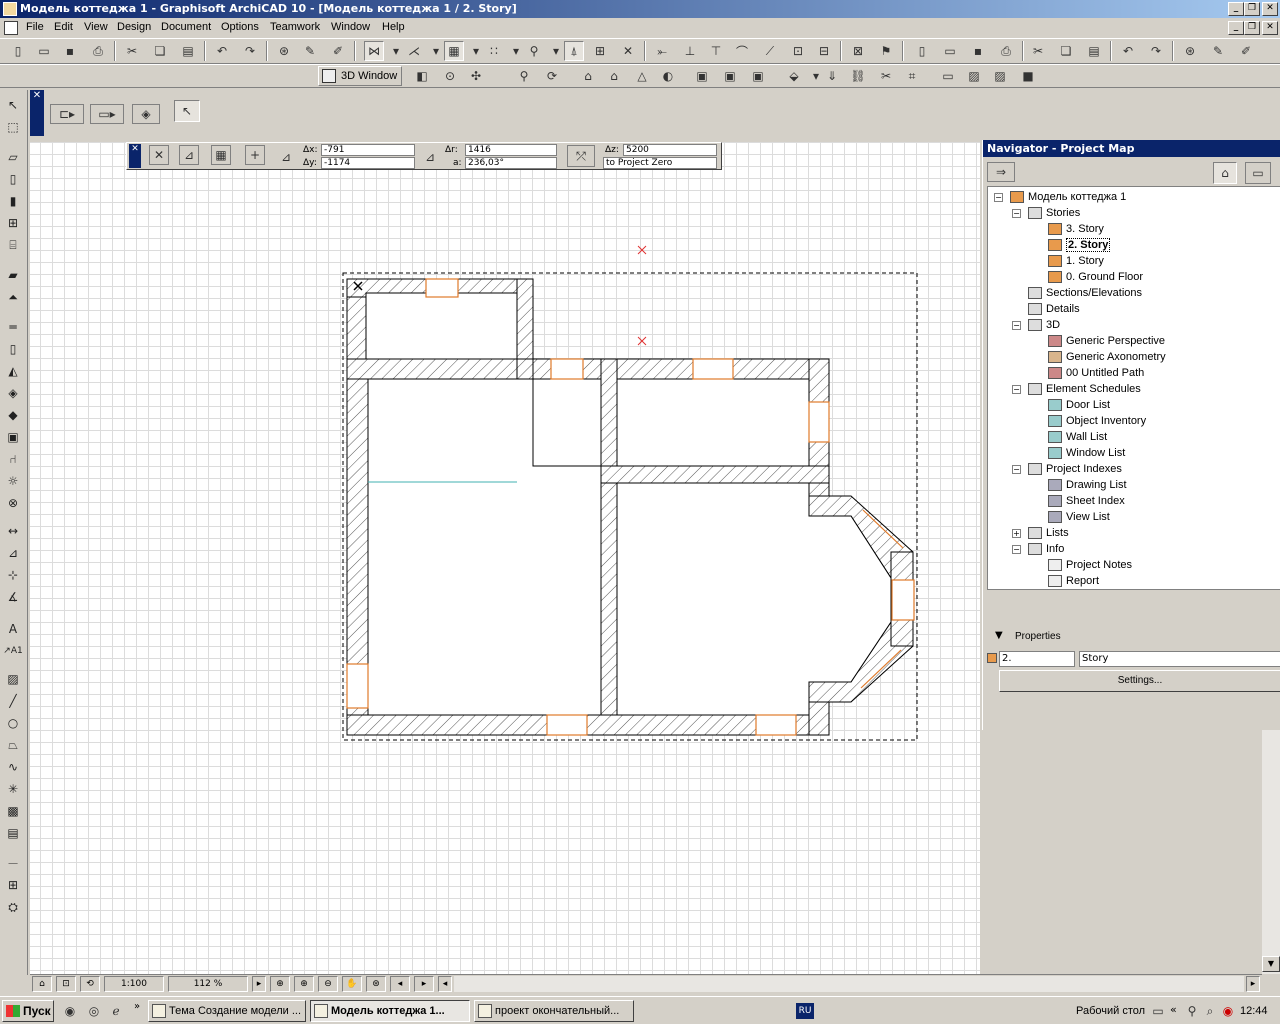  Describe the element at coordinates (534, 51) in the screenshot. I see `trace-icon: ⚲` at that location.